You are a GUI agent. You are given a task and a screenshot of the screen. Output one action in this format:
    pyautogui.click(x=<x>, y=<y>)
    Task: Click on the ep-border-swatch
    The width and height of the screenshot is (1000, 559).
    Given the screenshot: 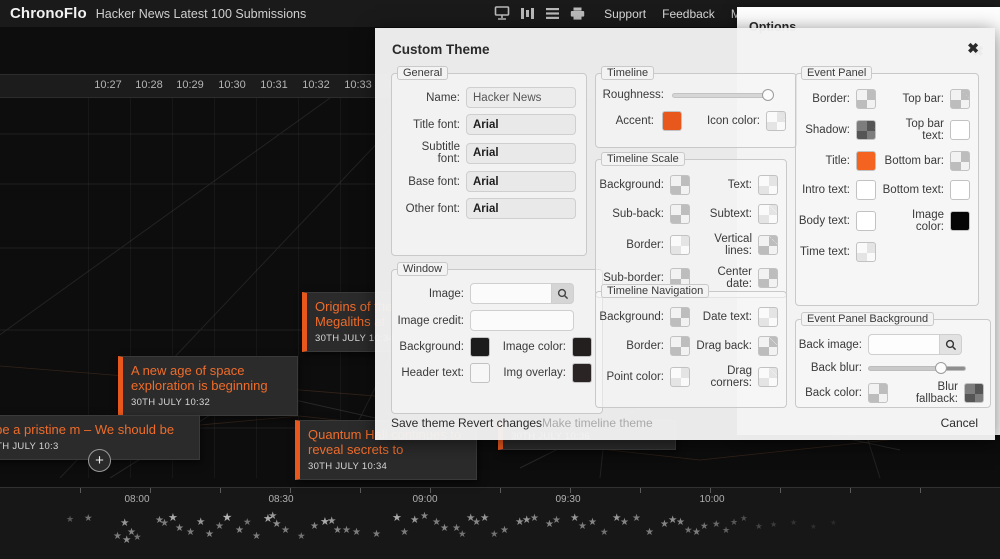 What is the action you would take?
    pyautogui.click(x=866, y=99)
    